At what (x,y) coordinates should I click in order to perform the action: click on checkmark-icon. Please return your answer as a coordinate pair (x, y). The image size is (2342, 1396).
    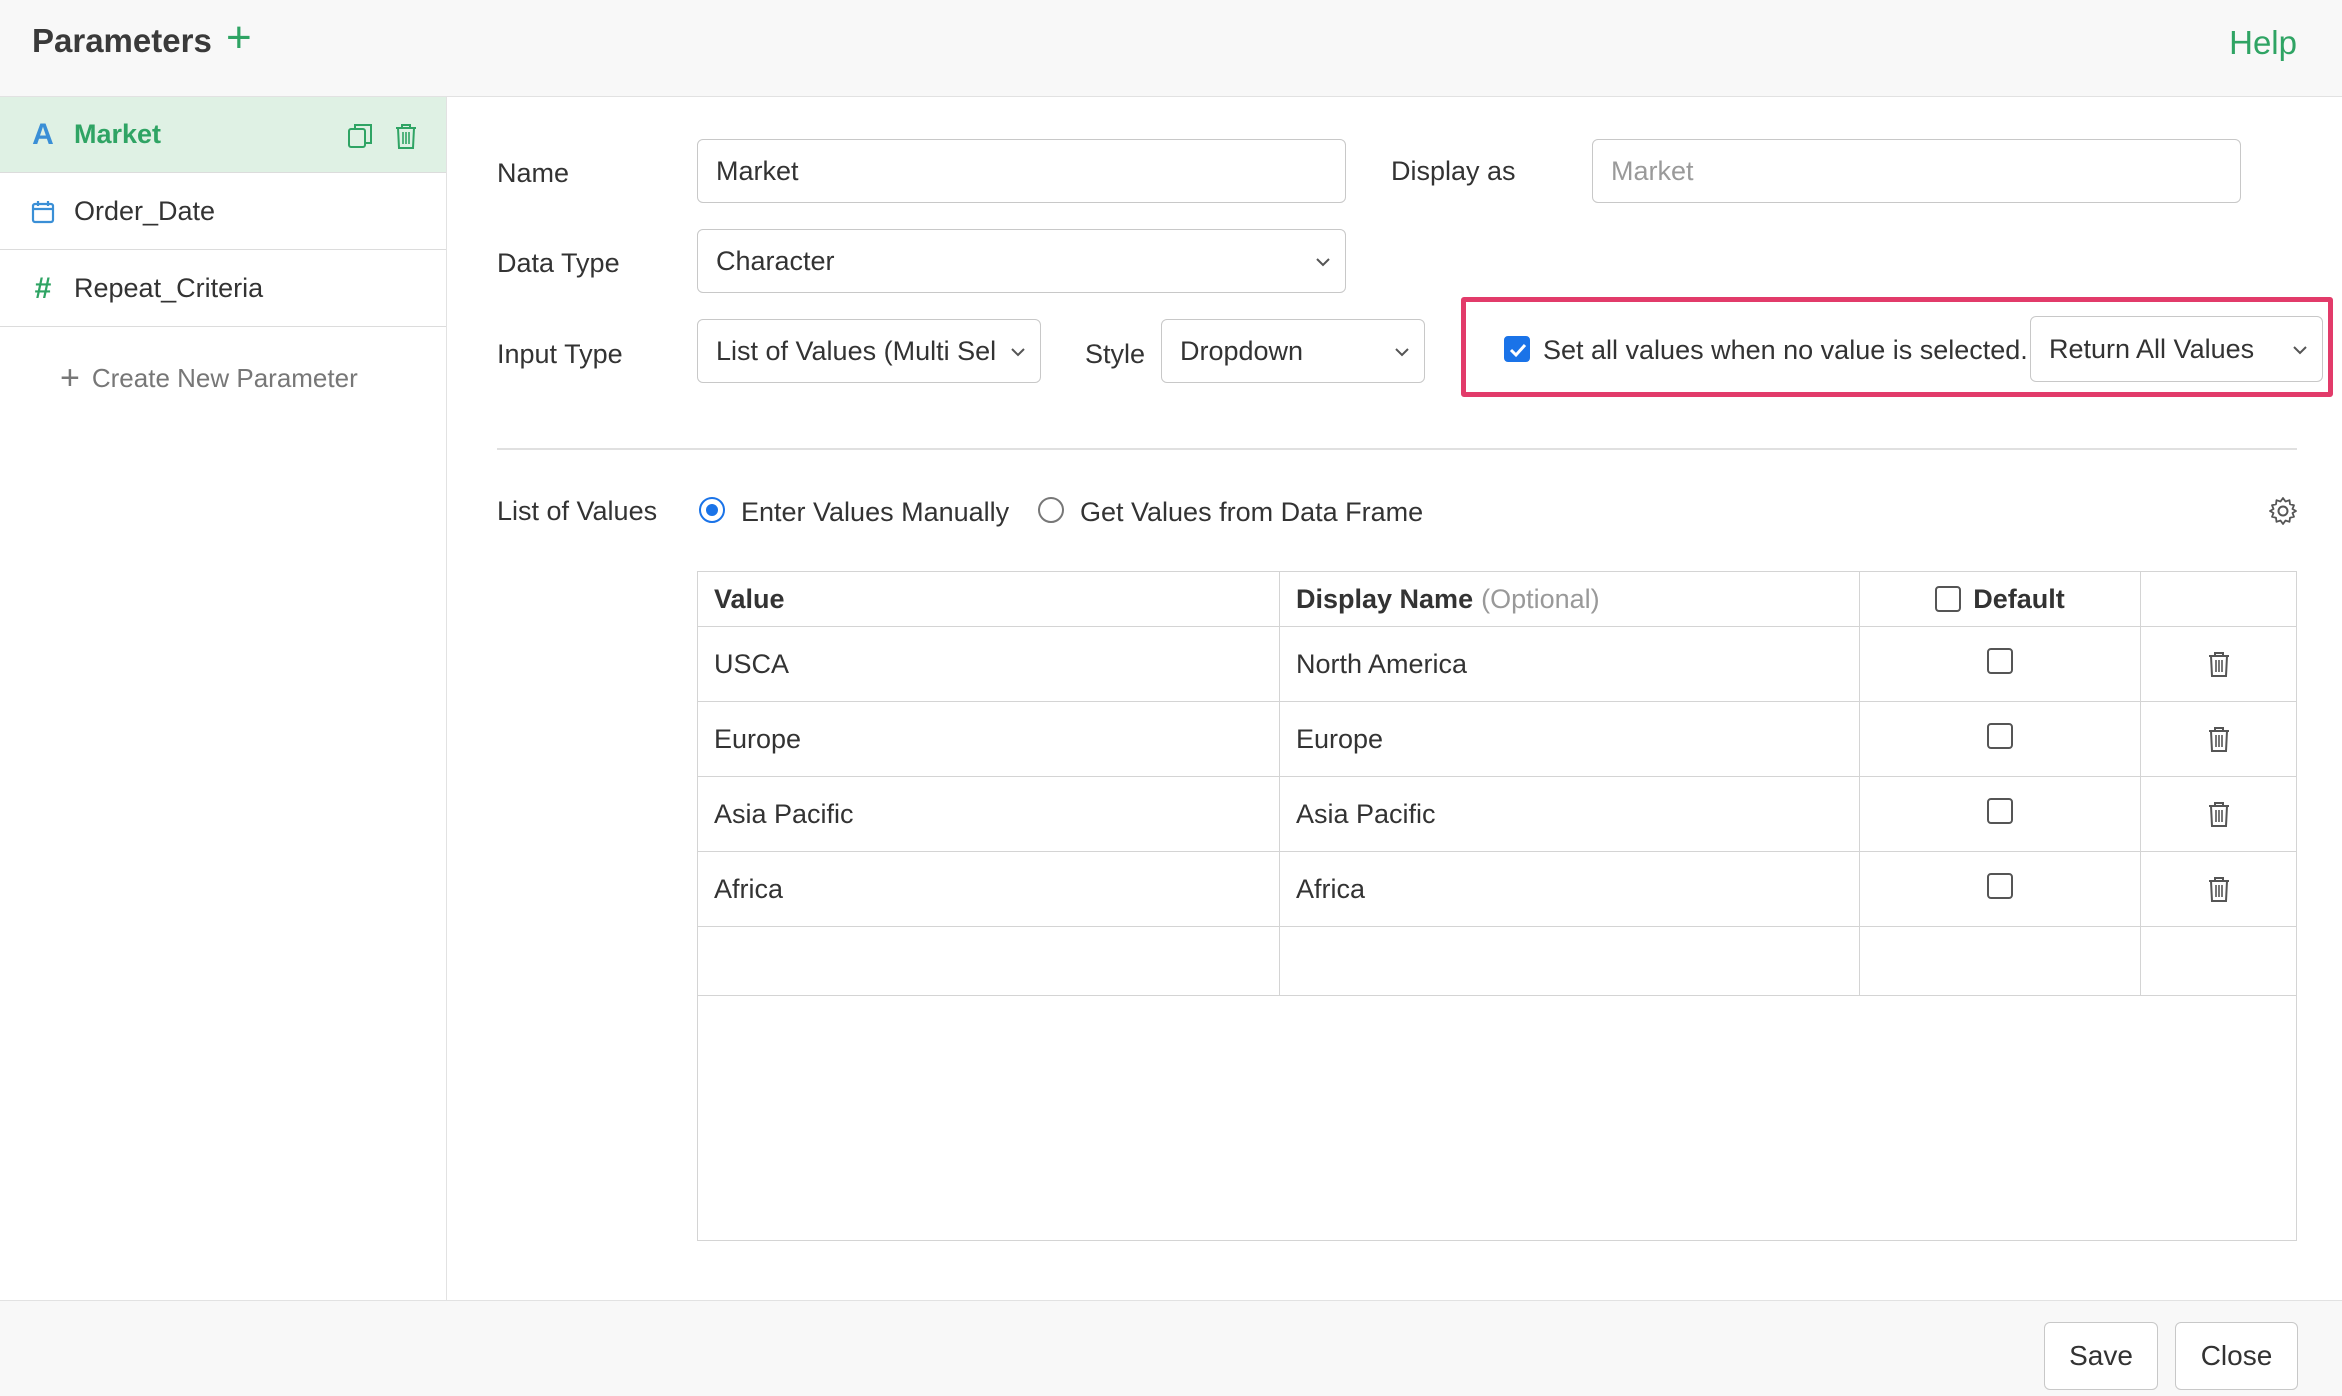
    Looking at the image, I should click on (1518, 350).